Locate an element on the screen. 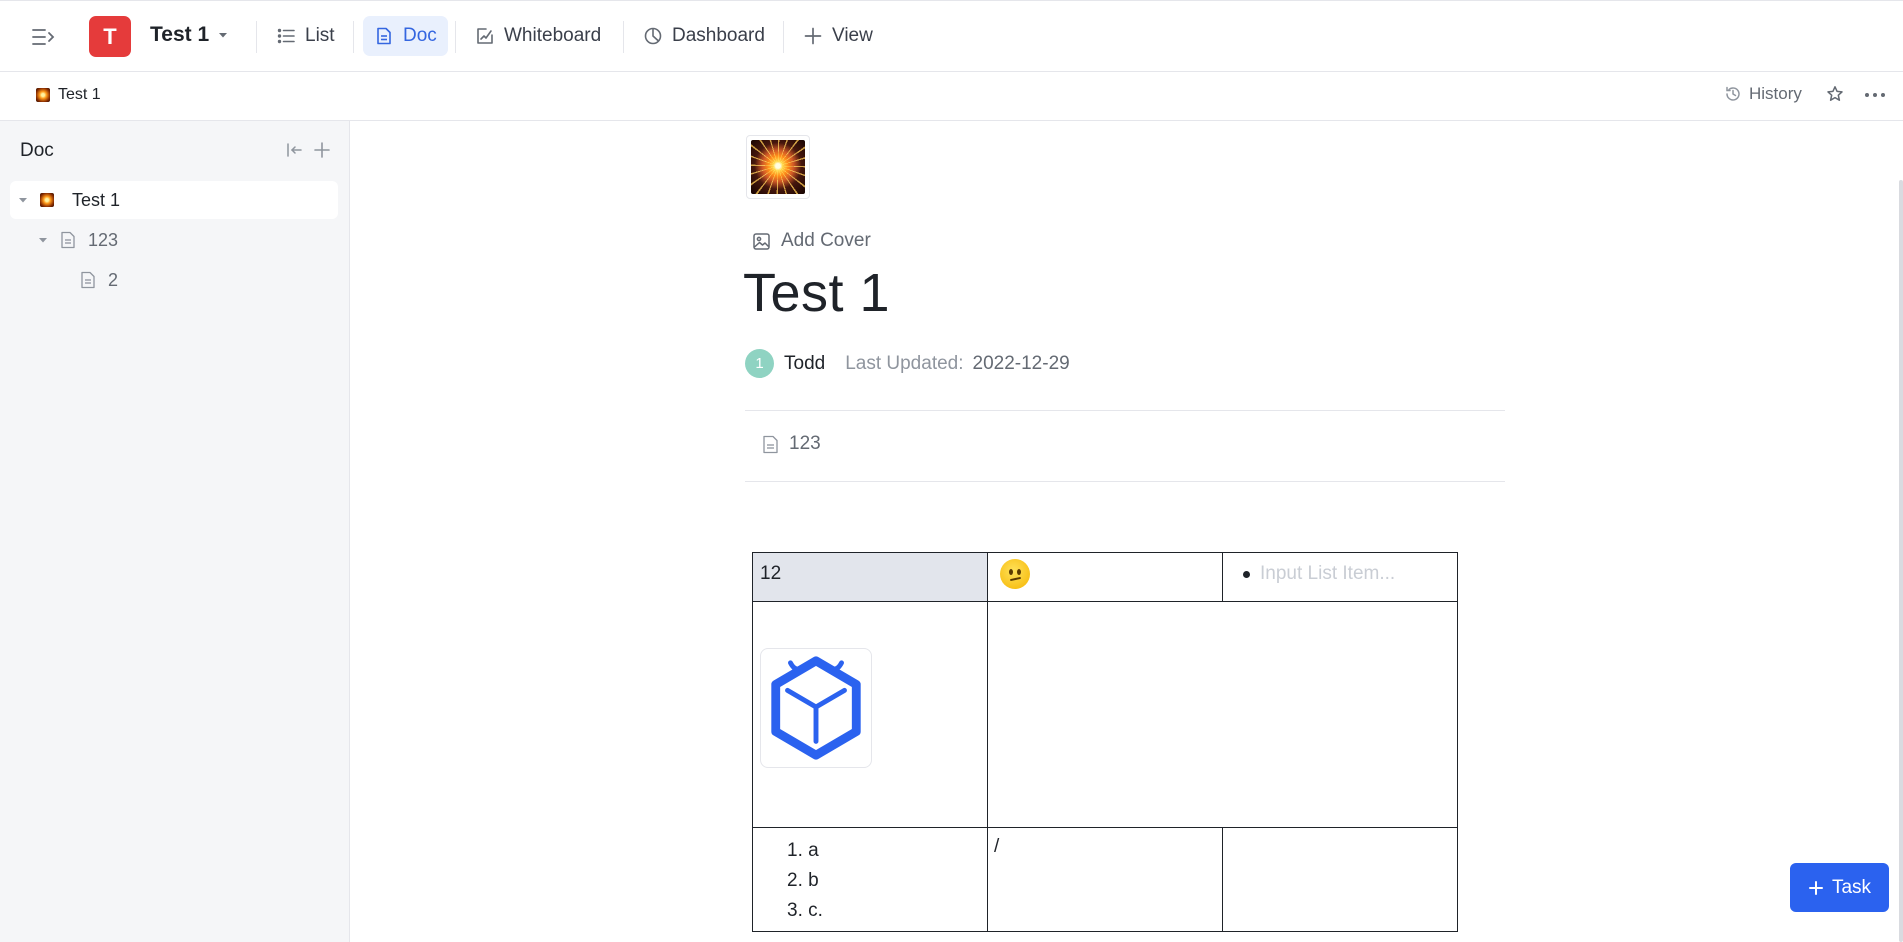 Image resolution: width=1903 pixels, height=942 pixels. list-item-text: c. is located at coordinates (815, 910).